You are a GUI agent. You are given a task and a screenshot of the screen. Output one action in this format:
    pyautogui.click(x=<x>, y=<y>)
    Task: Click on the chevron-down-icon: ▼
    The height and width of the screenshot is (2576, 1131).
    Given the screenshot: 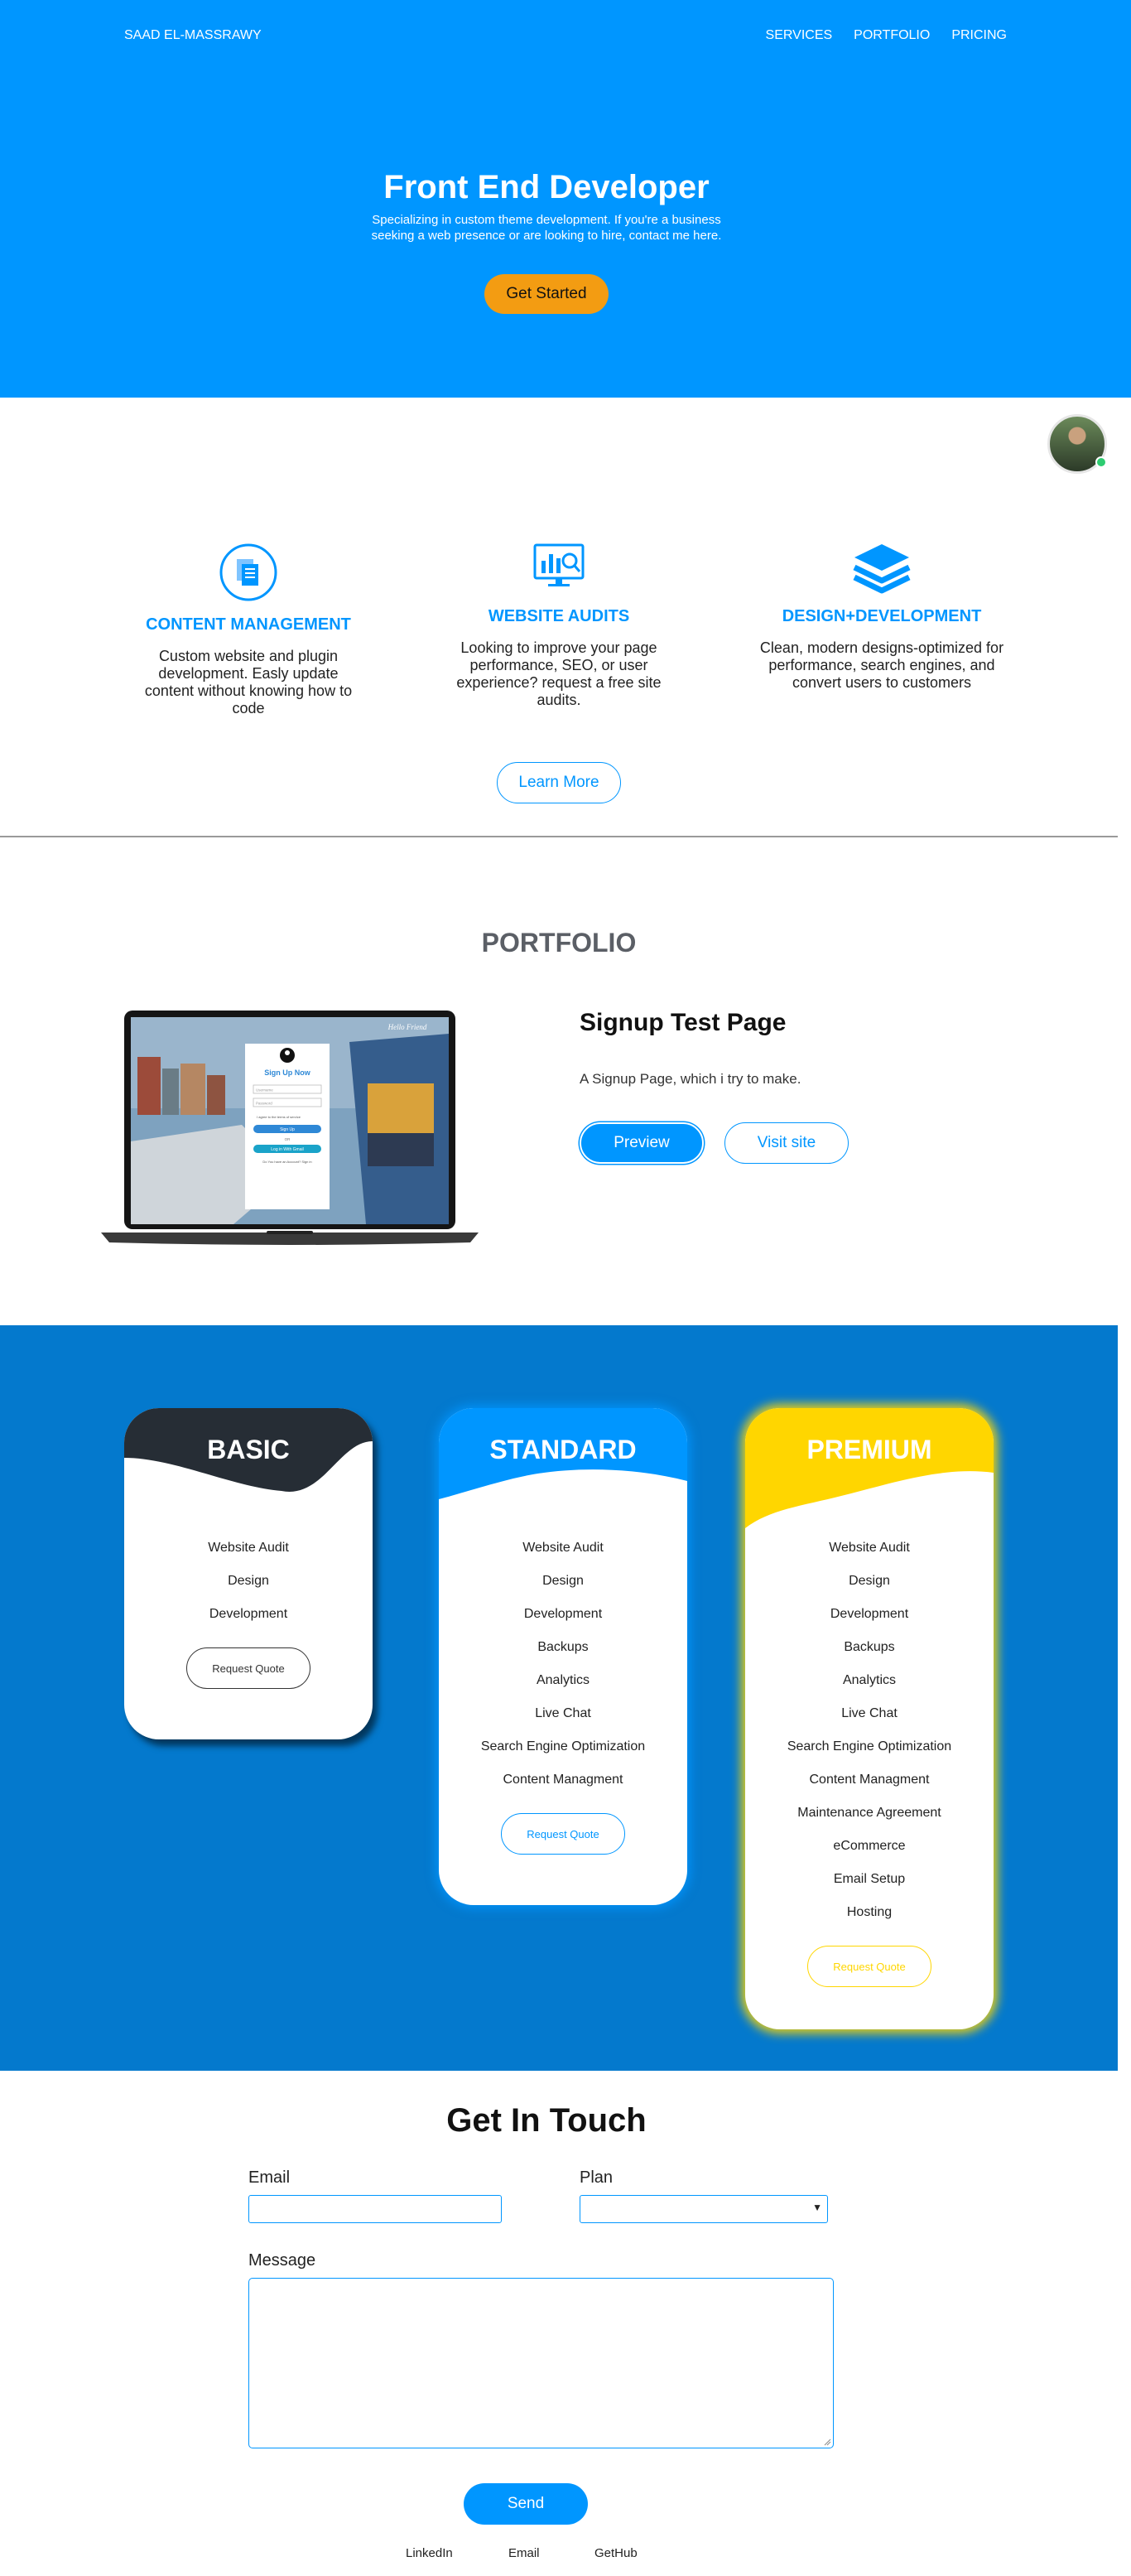 What is the action you would take?
    pyautogui.click(x=817, y=2207)
    